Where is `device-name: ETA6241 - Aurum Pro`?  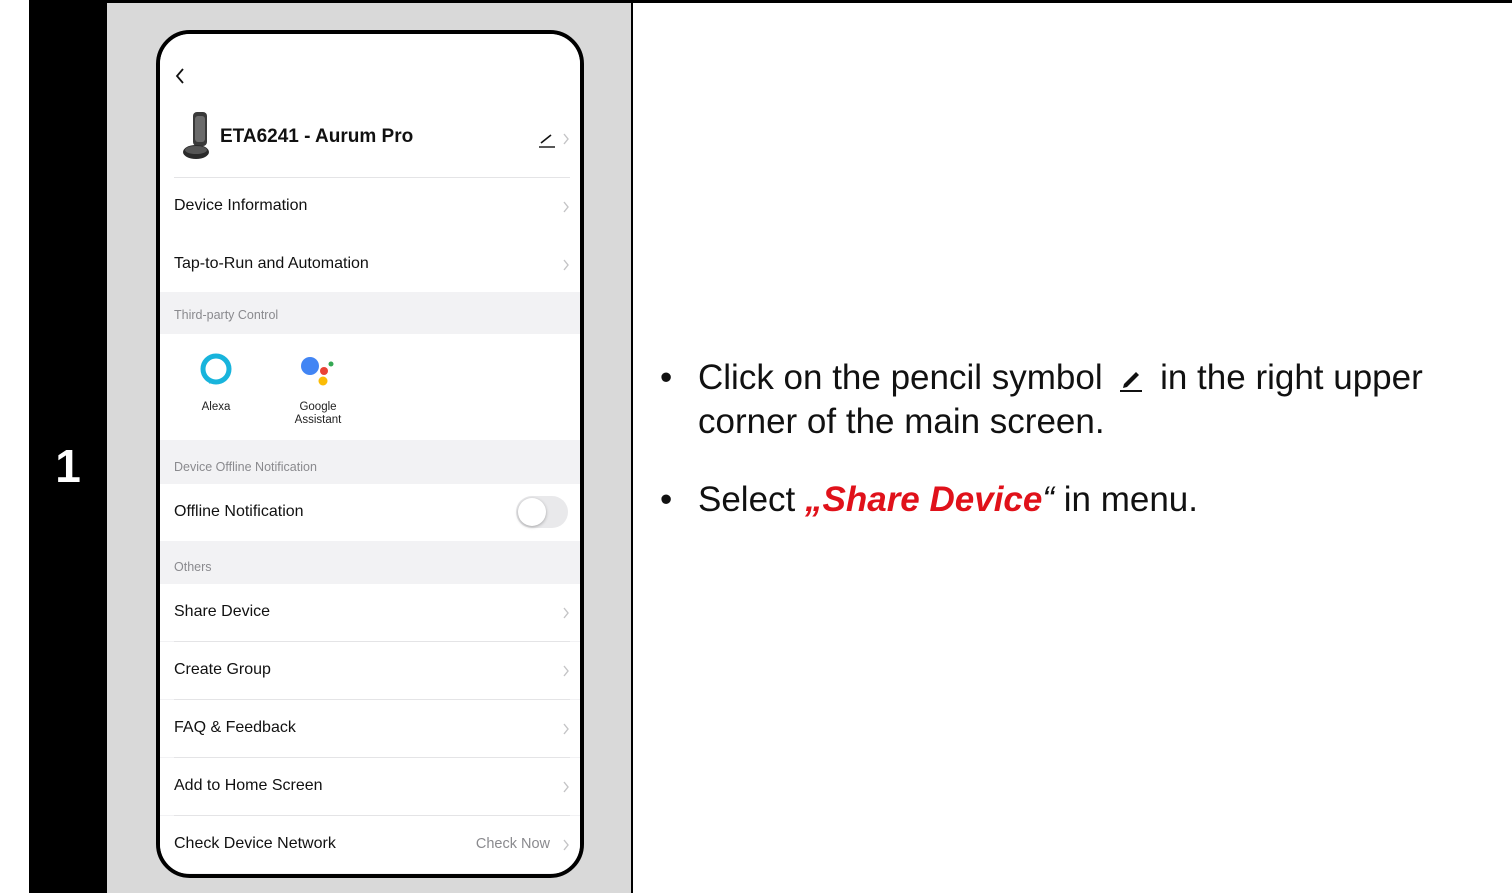
device-name: ETA6241 - Aurum Pro is located at coordinates (317, 136).